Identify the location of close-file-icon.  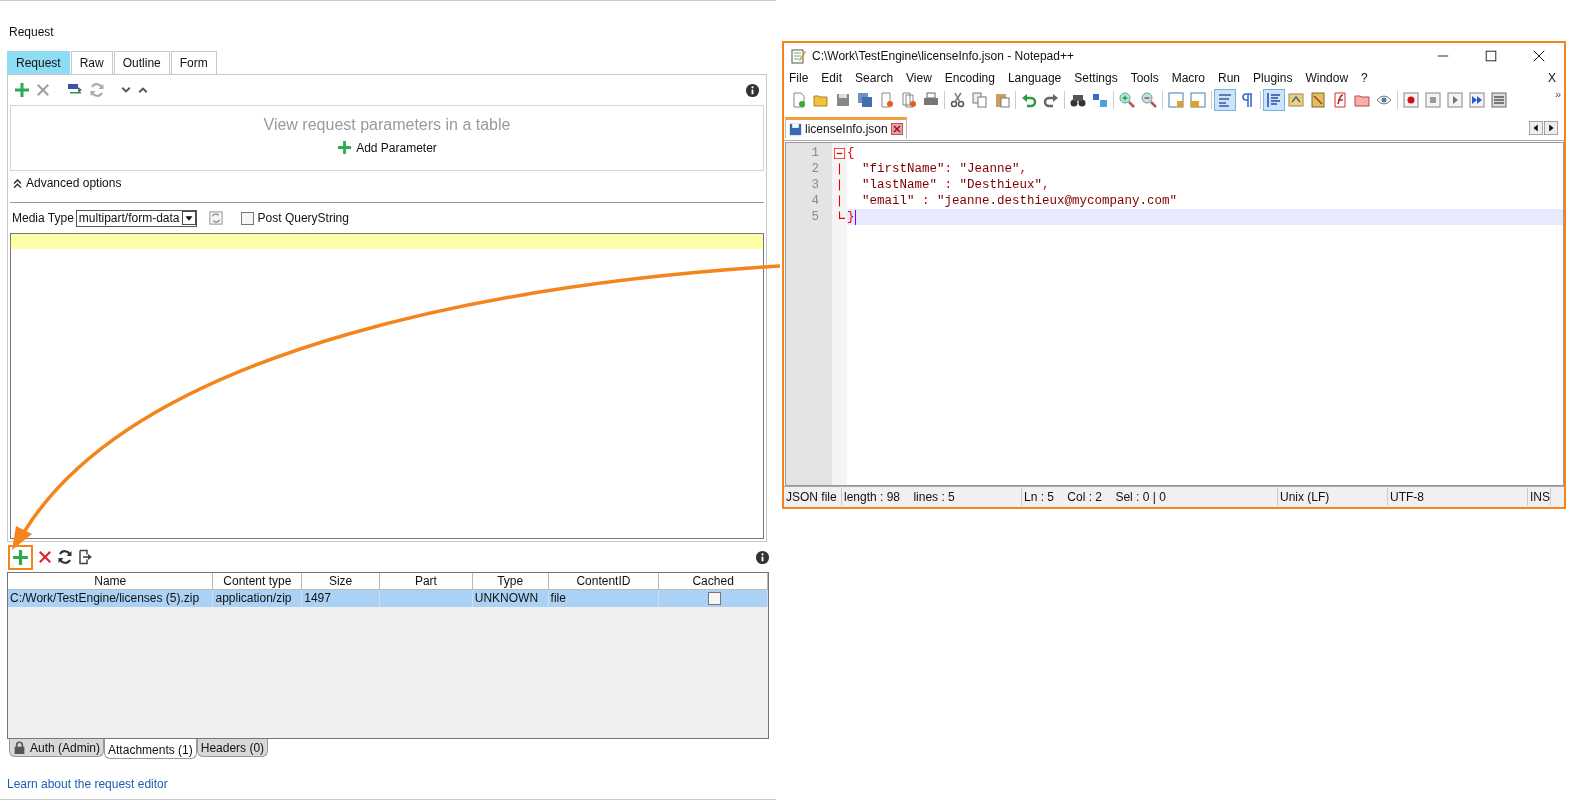
(887, 100).